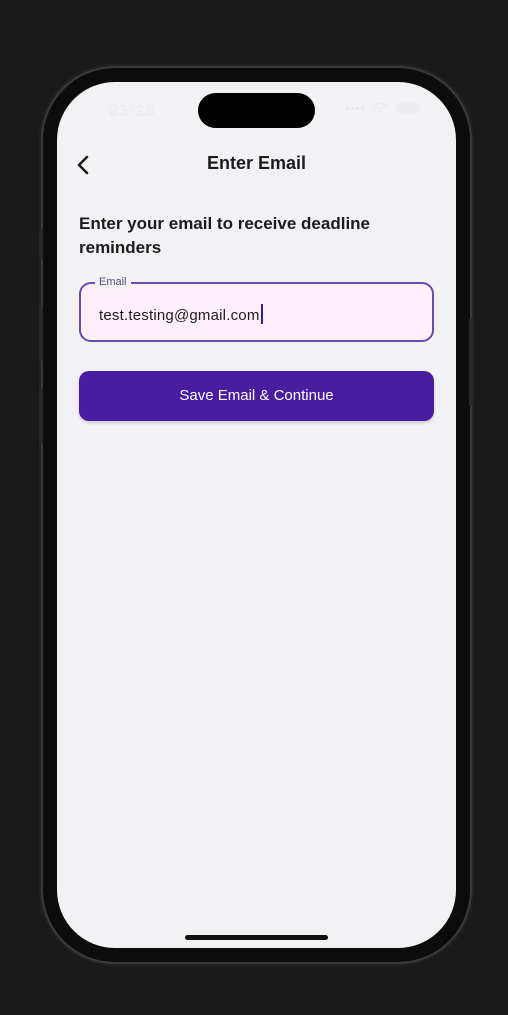 The height and width of the screenshot is (1015, 508). I want to click on battery-icon, so click(408, 108).